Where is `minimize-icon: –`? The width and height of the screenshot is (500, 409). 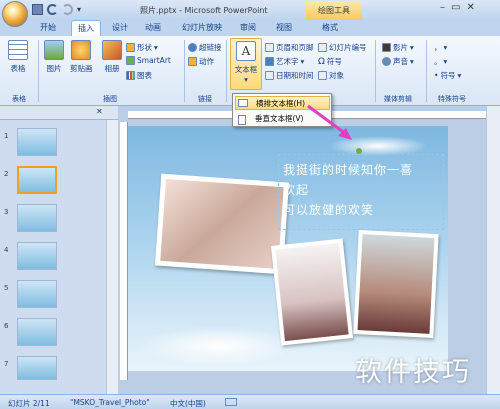
minimize-icon: – is located at coordinates (442, 7).